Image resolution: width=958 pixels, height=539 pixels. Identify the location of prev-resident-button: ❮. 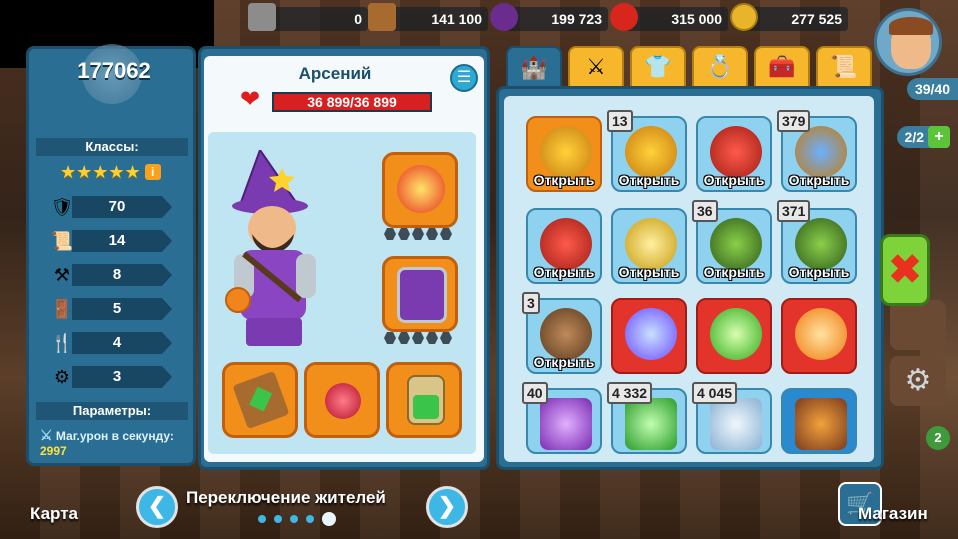
(157, 507).